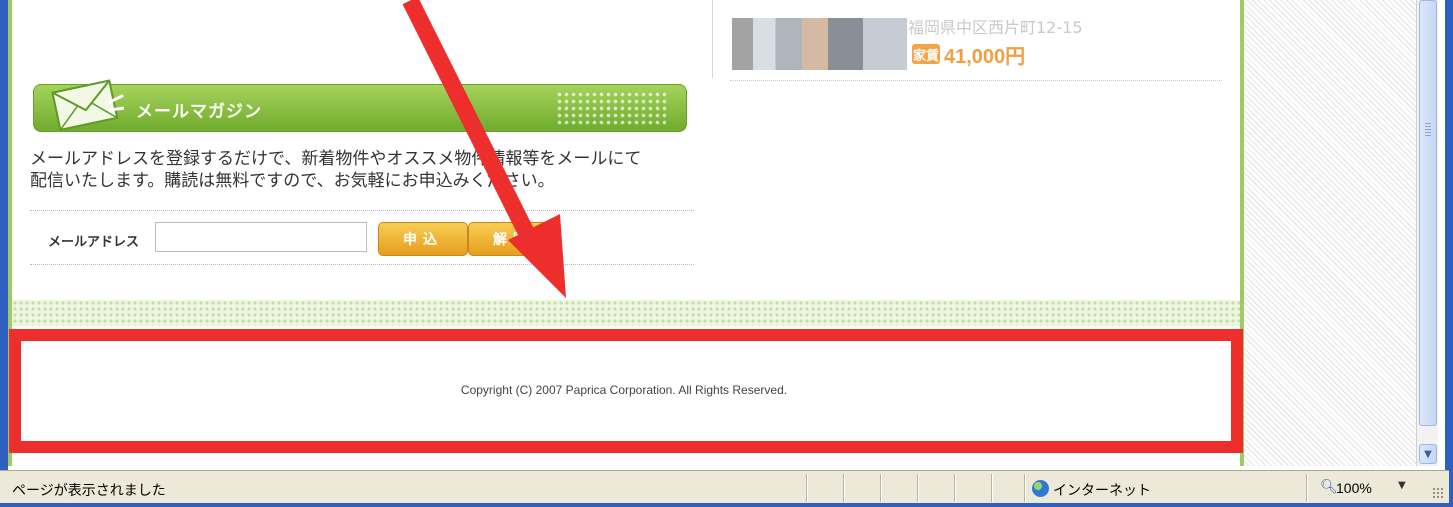  I want to click on resize-grip-icon, so click(1438, 493).